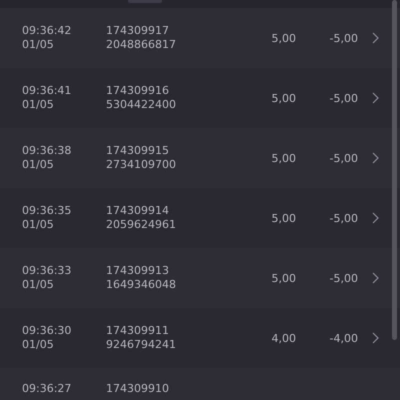 This screenshot has height=400, width=400. What do you see at coordinates (138, 271) in the screenshot?
I see `order-id-text: 174309913` at bounding box center [138, 271].